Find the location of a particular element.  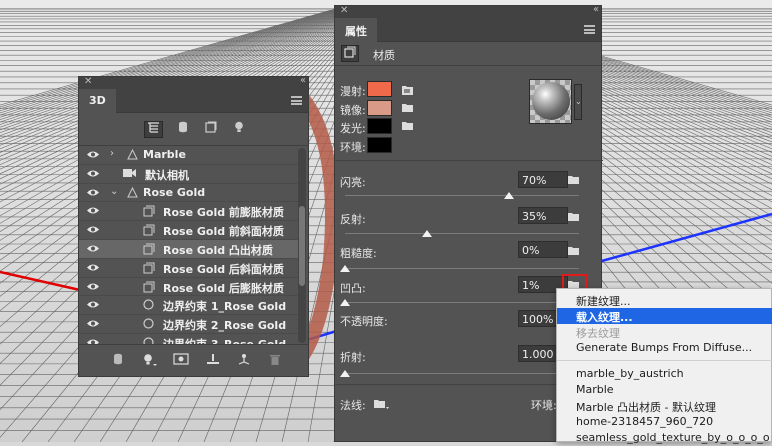

tab-3d: 3D is located at coordinates (97, 101).